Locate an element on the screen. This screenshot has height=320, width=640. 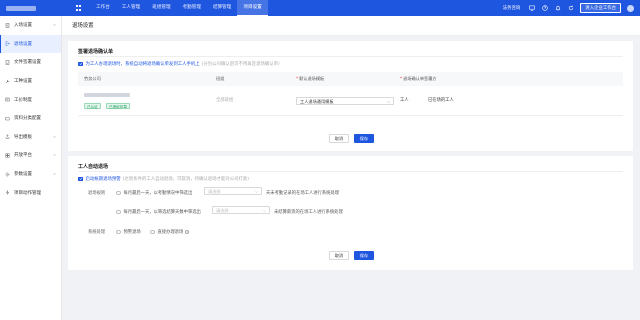
direct-exit-option: 直接办理退场 ? is located at coordinates (170, 232).